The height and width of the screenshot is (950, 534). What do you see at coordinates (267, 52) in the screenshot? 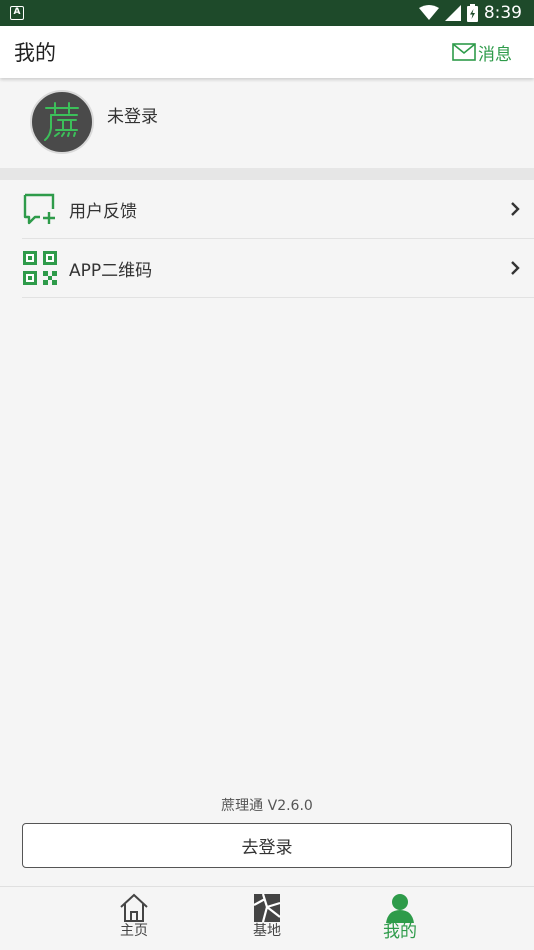
I see `app-bar: 我的 消息` at bounding box center [267, 52].